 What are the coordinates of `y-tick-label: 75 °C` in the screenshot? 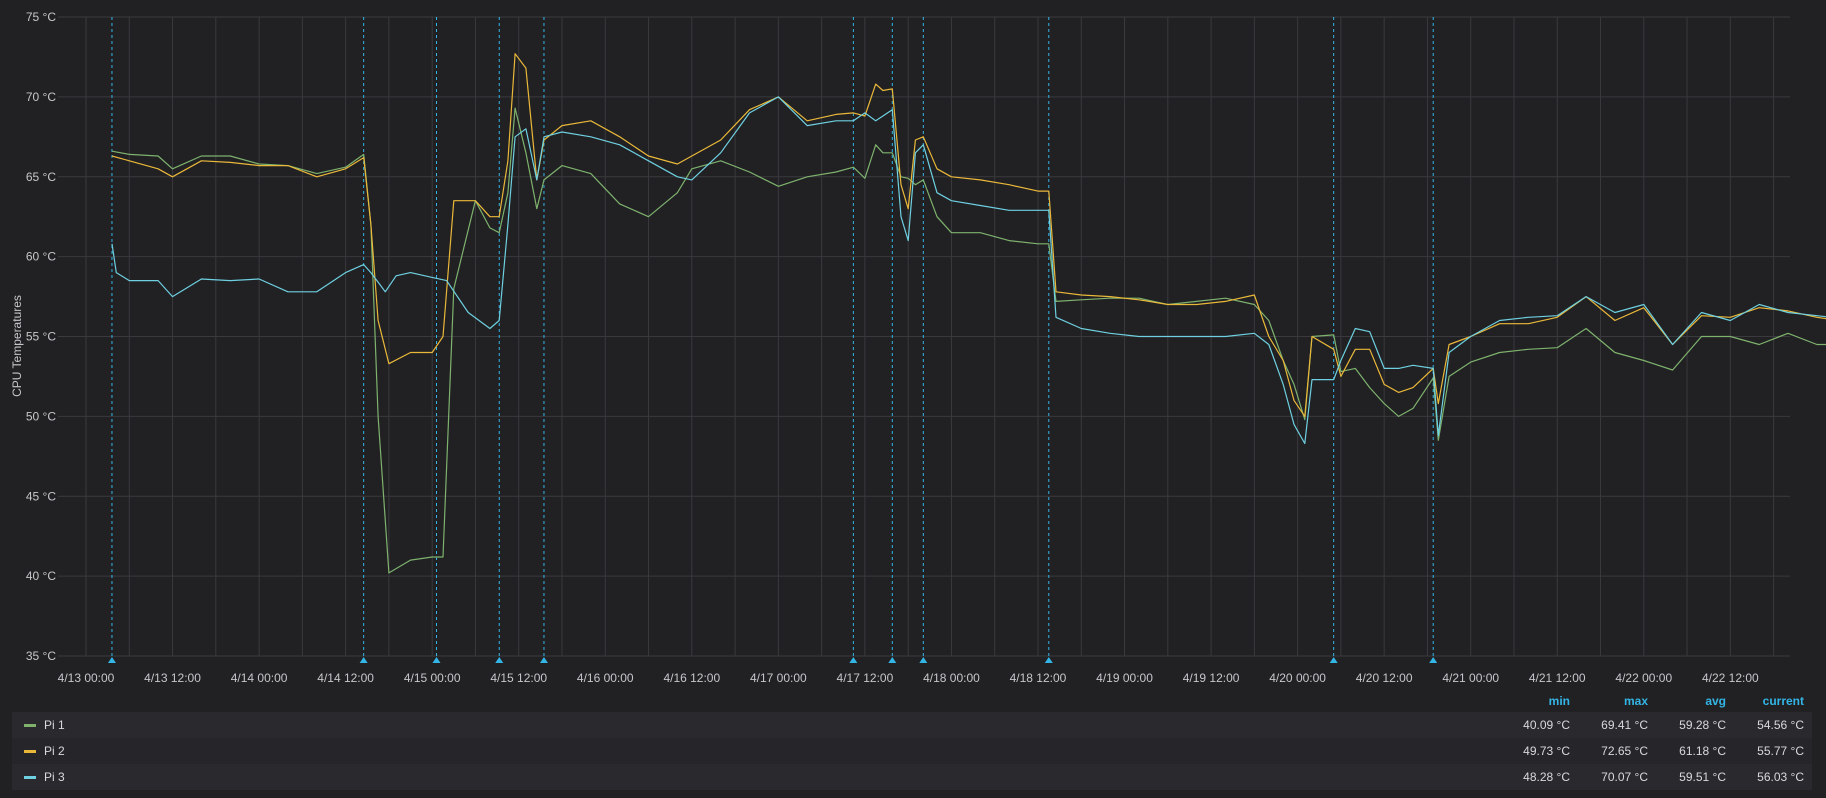 It's located at (41, 17).